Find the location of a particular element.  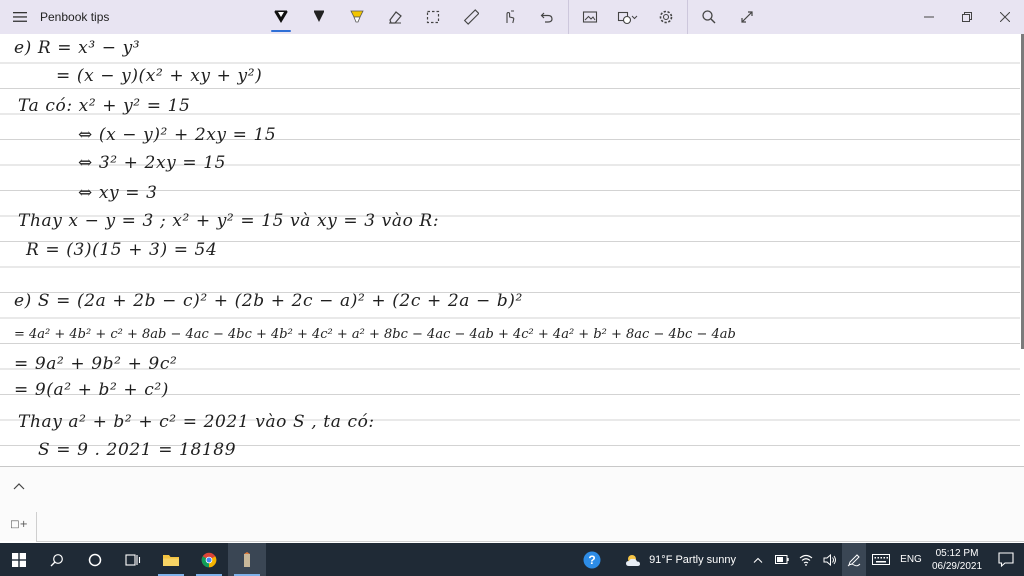

close-icon is located at coordinates (1005, 17).